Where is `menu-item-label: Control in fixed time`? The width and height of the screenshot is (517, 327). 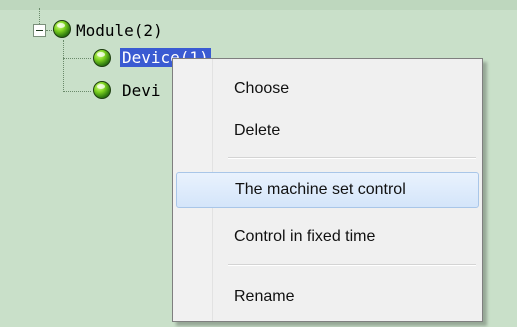 menu-item-label: Control in fixed time is located at coordinates (305, 236).